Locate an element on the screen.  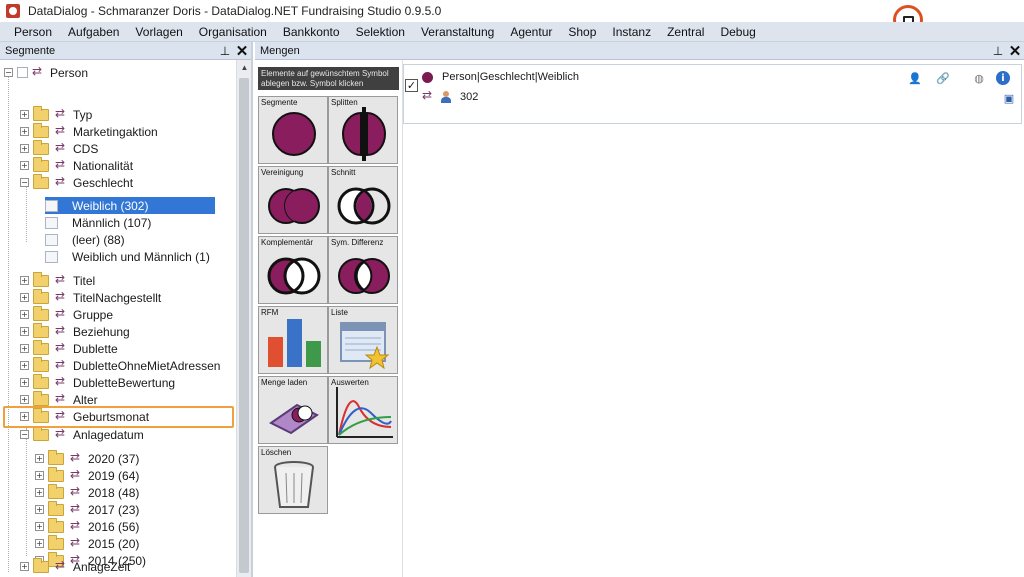
menu-agentur: Agentur is located at coordinates (531, 32).